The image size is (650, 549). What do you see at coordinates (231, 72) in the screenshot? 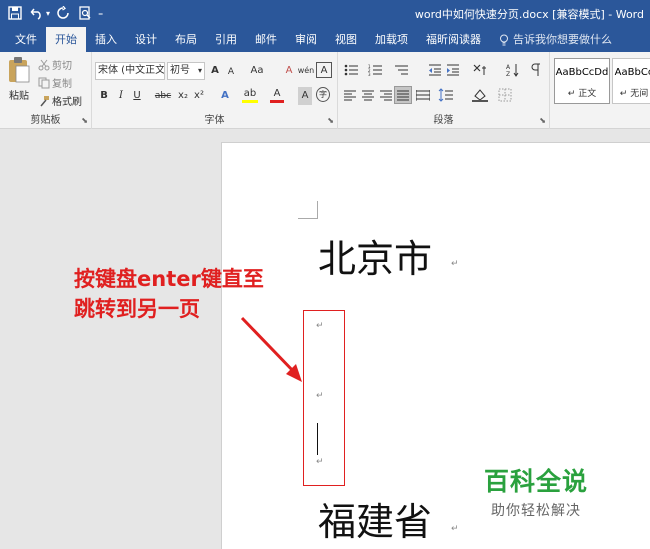
I see `shrink-font-button: A` at bounding box center [231, 72].